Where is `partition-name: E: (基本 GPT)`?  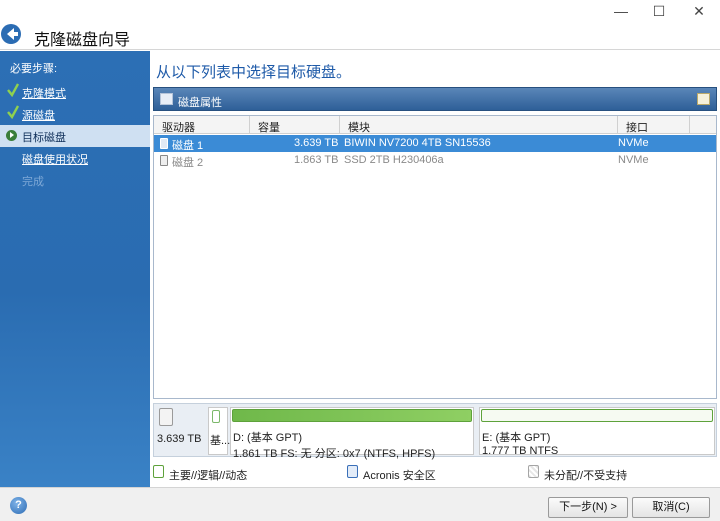
partition-name: E: (基本 GPT) is located at coordinates (516, 438).